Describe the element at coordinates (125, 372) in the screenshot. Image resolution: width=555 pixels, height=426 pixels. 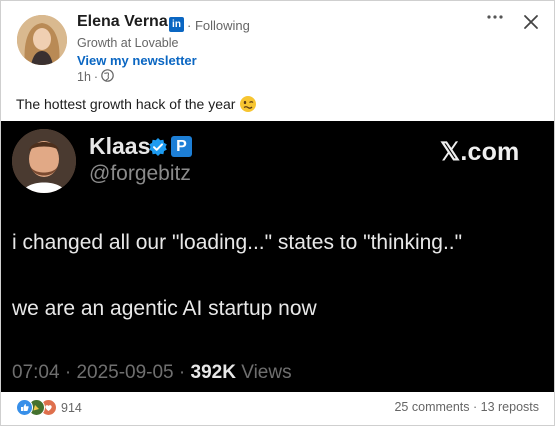
I see `tweet-date: 2025-09-05` at that location.